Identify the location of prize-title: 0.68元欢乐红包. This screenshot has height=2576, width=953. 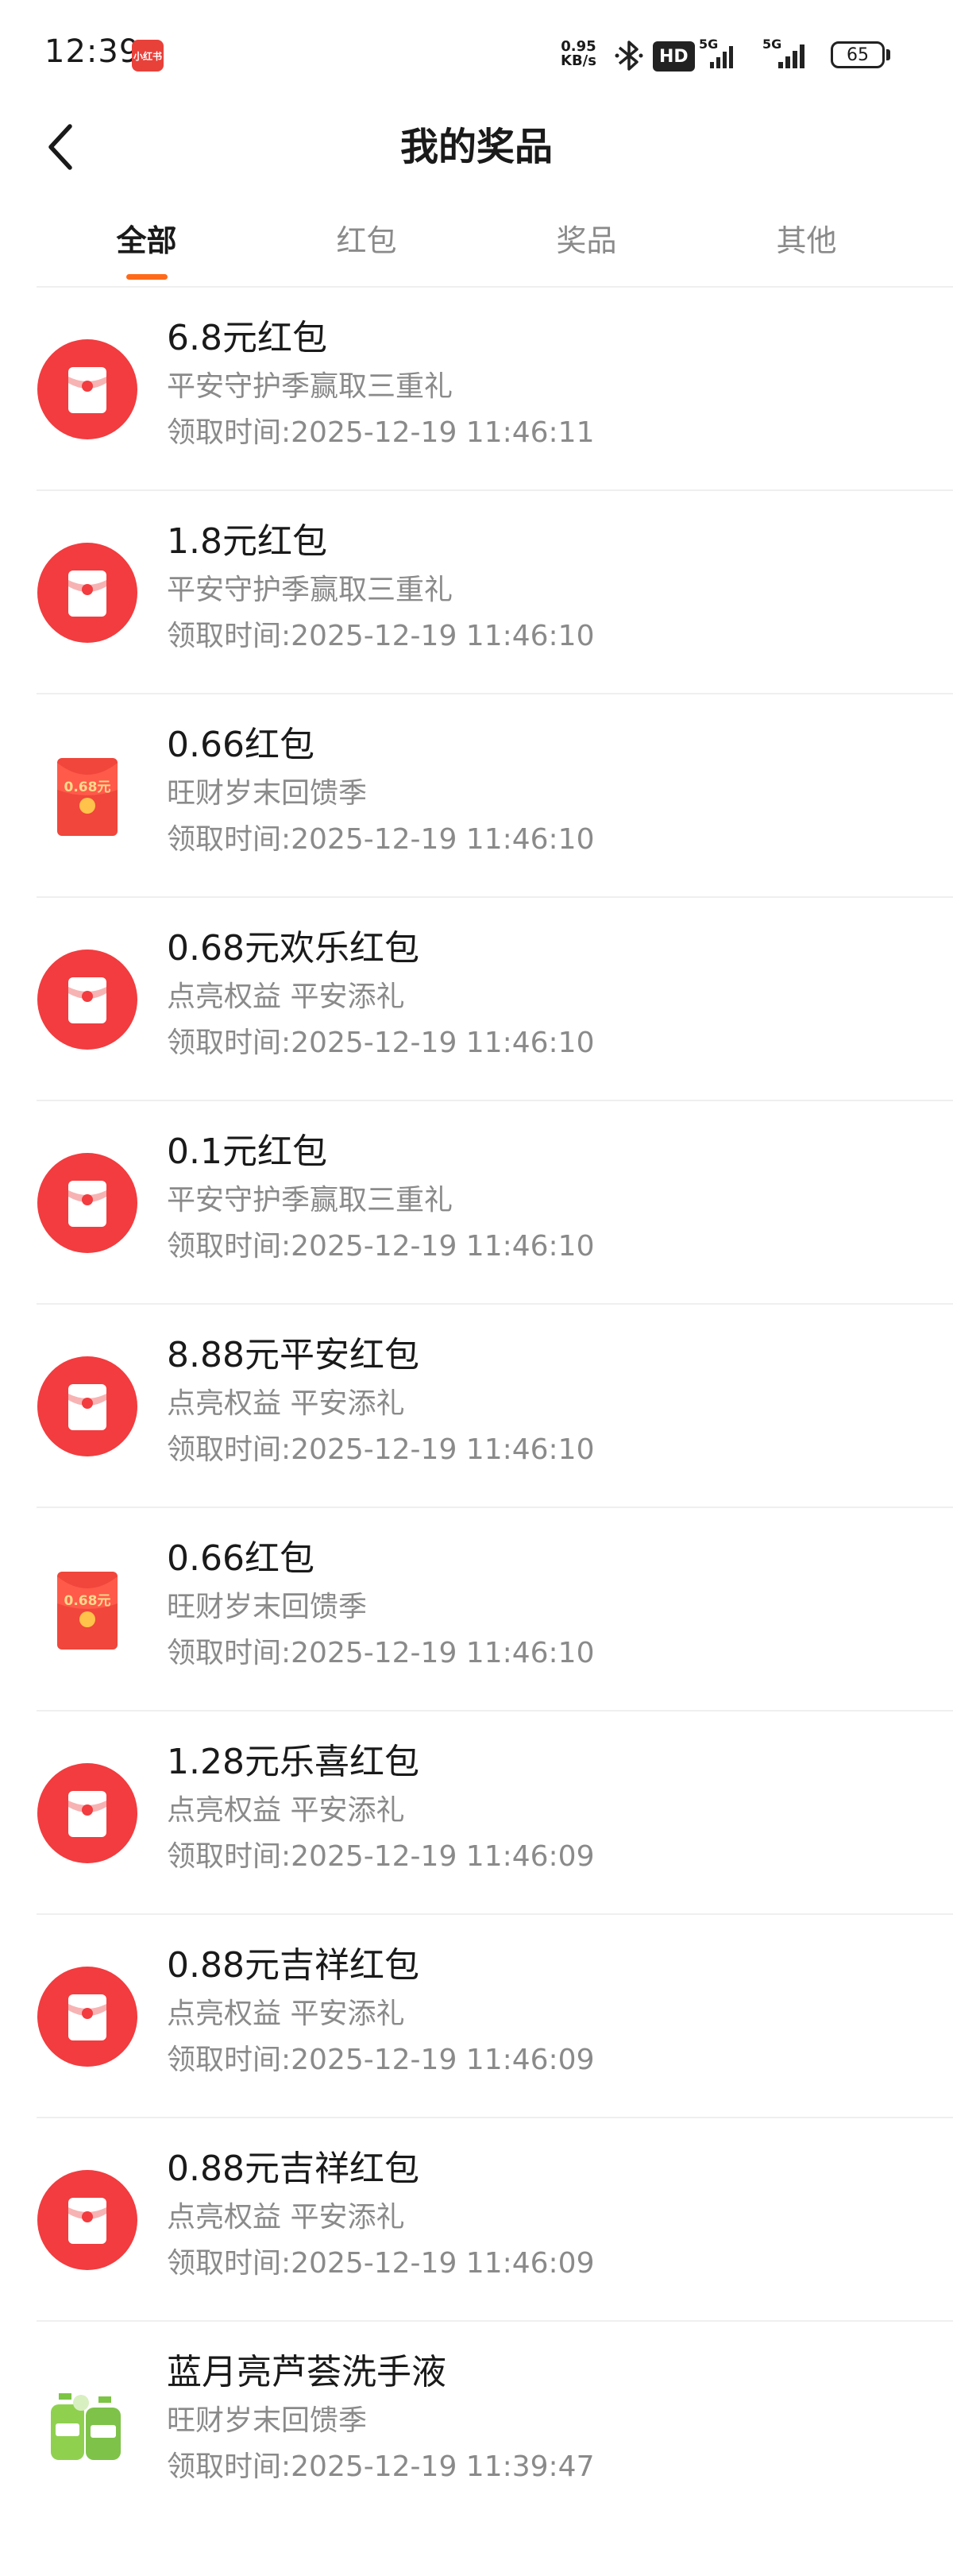
(293, 948).